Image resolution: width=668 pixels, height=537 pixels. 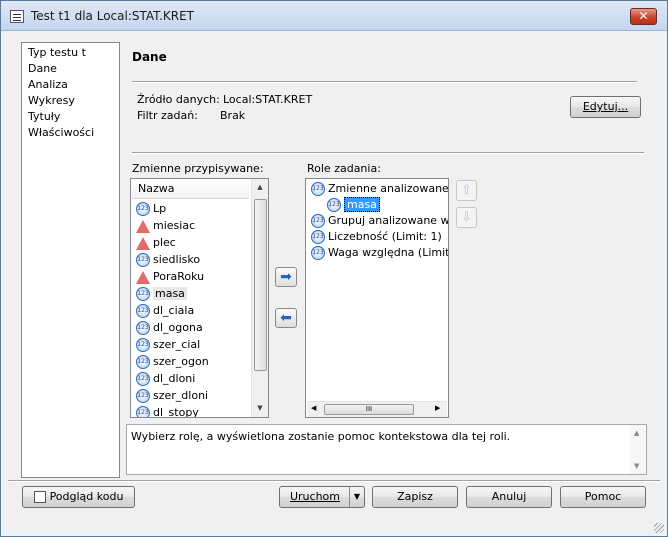 What do you see at coordinates (659, 528) in the screenshot?
I see `resize-grip-icon` at bounding box center [659, 528].